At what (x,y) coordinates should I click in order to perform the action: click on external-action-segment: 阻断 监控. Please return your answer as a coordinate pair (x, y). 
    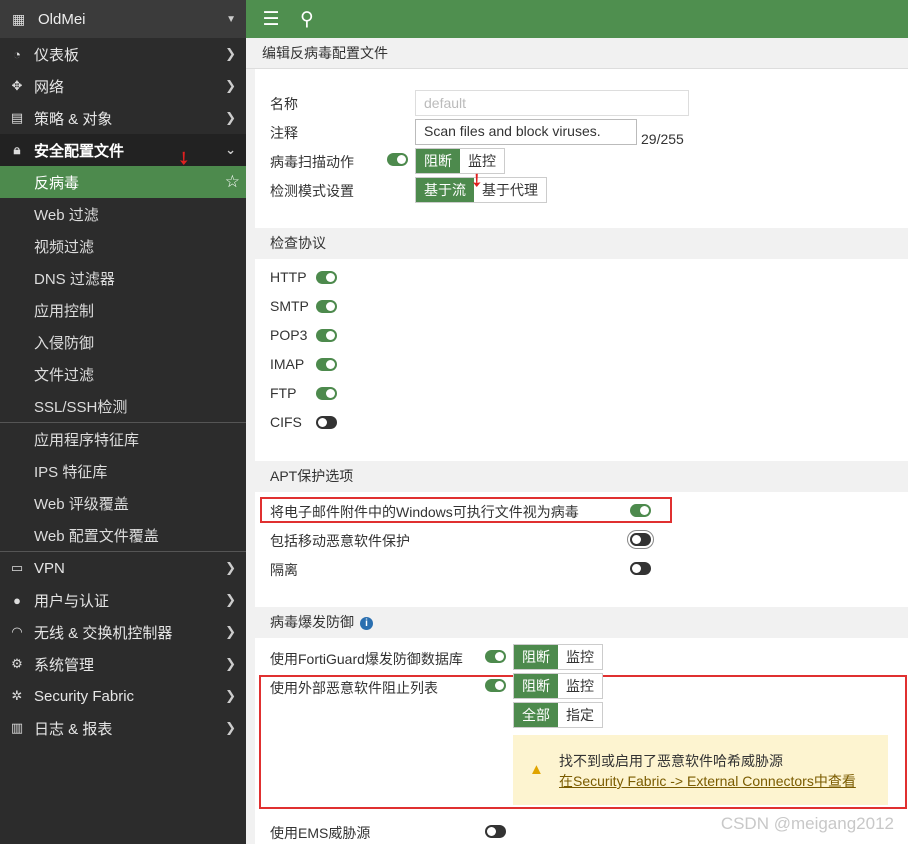
    Looking at the image, I should click on (558, 686).